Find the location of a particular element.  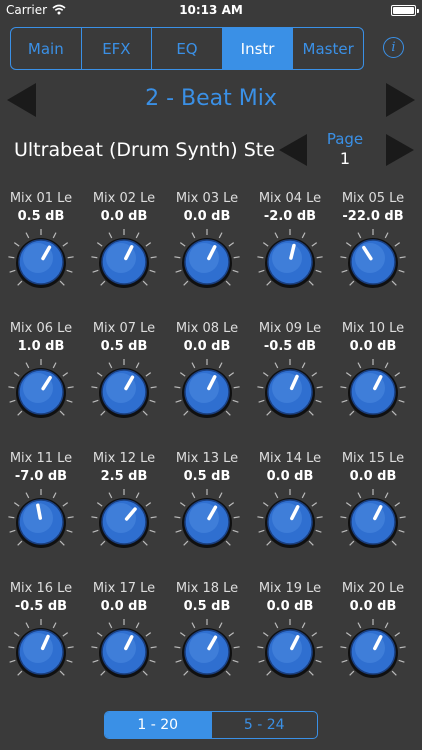

knob-cell: Mix 16 Le -0.5 dB is located at coordinates (41, 641).